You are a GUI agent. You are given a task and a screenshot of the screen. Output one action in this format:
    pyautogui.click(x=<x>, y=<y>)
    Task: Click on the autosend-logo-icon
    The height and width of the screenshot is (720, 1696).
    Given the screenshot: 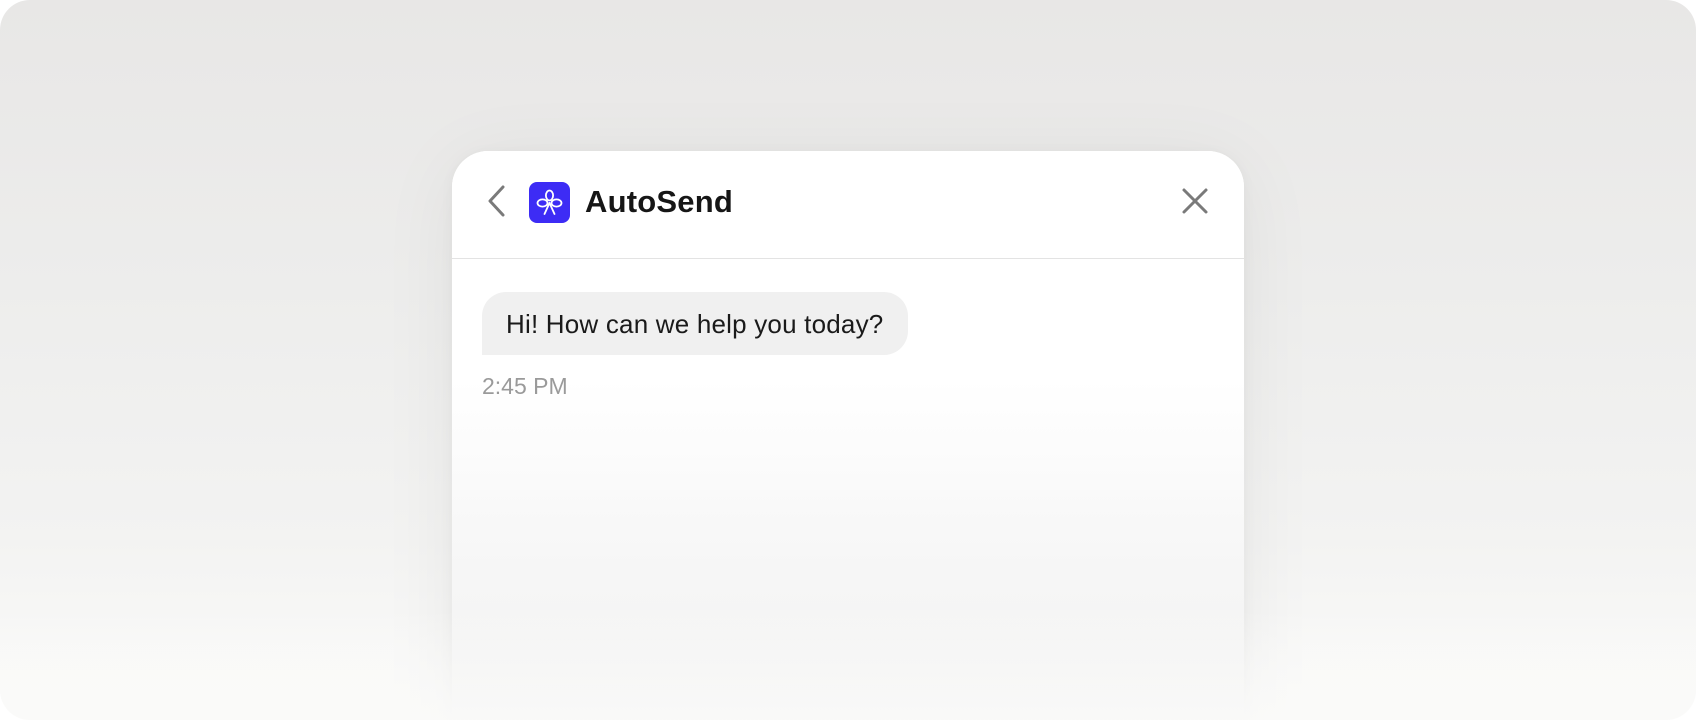 What is the action you would take?
    pyautogui.click(x=549, y=202)
    